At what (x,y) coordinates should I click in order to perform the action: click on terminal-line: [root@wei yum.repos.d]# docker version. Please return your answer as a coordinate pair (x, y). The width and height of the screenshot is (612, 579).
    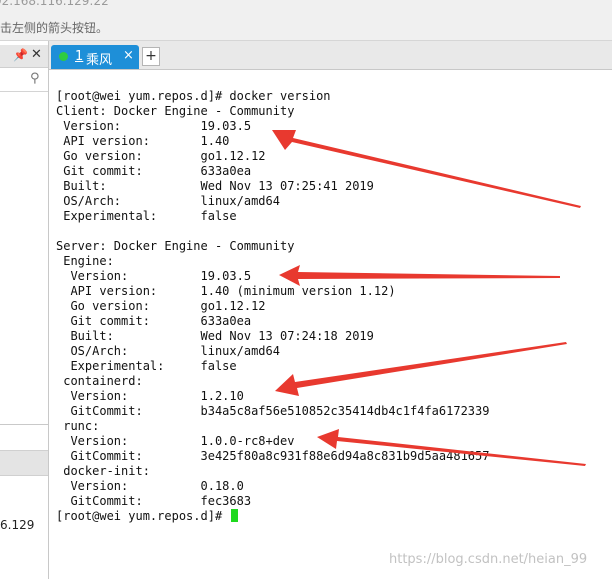
    Looking at the image, I should click on (193, 96).